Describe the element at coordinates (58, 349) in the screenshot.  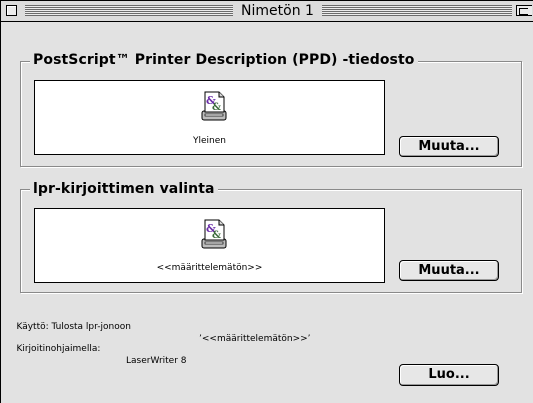
I see `driver-label: Kirjoitinohjaimella:` at that location.